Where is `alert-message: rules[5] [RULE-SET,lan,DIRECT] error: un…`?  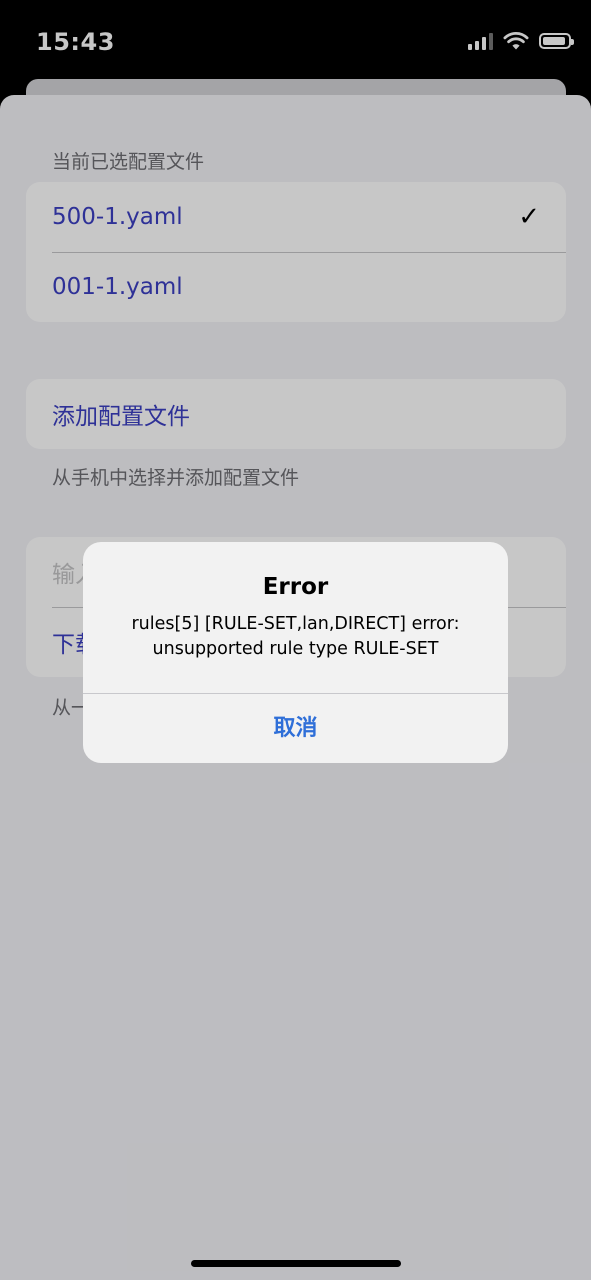 alert-message: rules[5] [RULE-SET,lan,DIRECT] error: un… is located at coordinates (295, 637).